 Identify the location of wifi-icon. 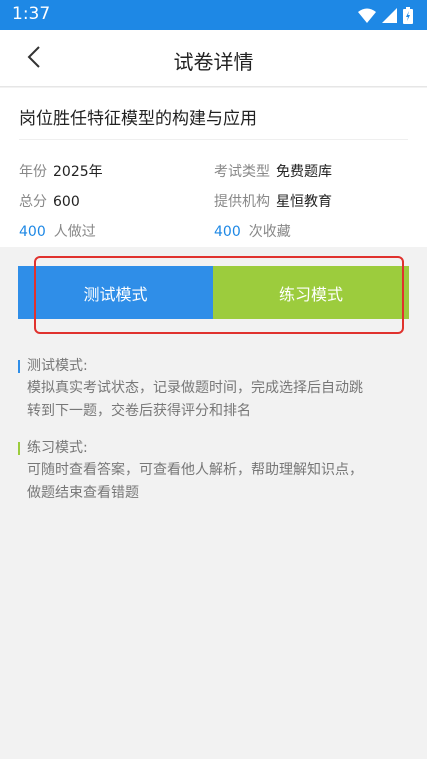
(367, 15).